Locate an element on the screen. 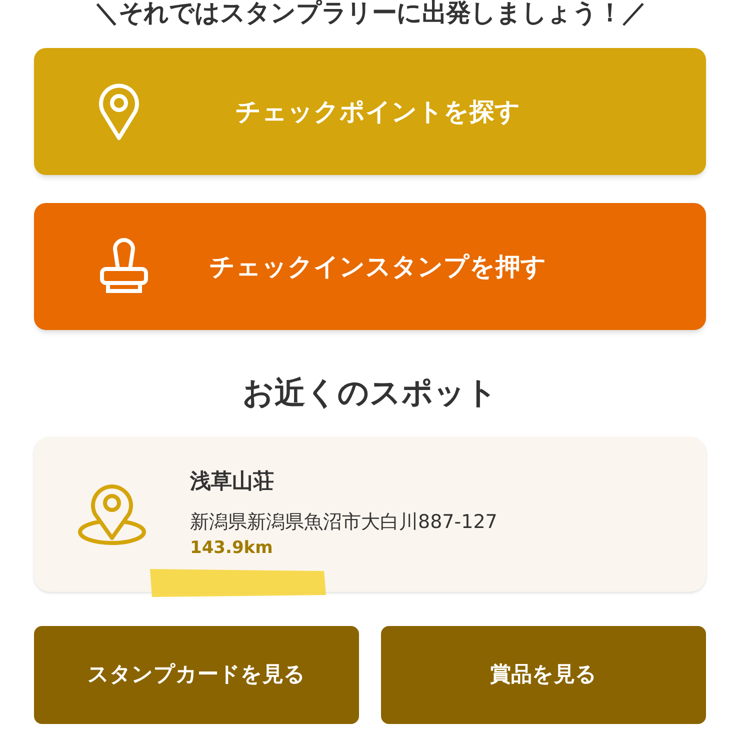  nav-button: 賞品を見る is located at coordinates (543, 675).